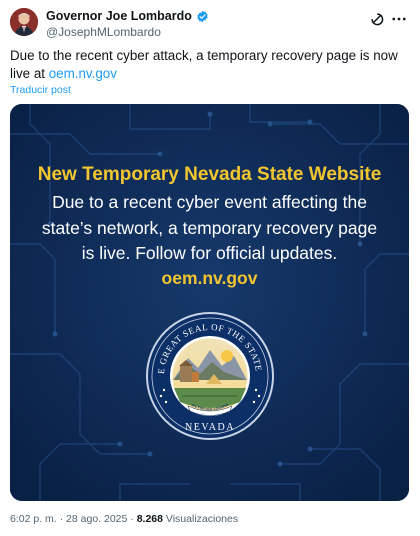 This screenshot has width=420, height=536. What do you see at coordinates (210, 24) in the screenshot?
I see `tweet-header: Governor Joe Lombardo @JosephMLombardo` at bounding box center [210, 24].